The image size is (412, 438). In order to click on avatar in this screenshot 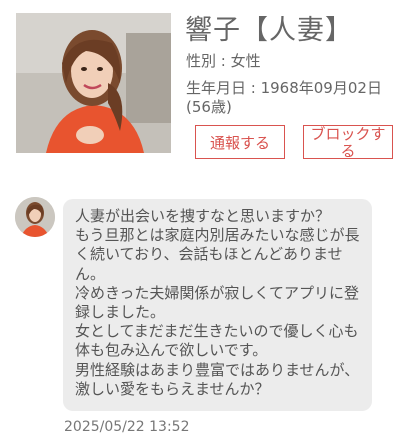, I will do `click(35, 217)`.